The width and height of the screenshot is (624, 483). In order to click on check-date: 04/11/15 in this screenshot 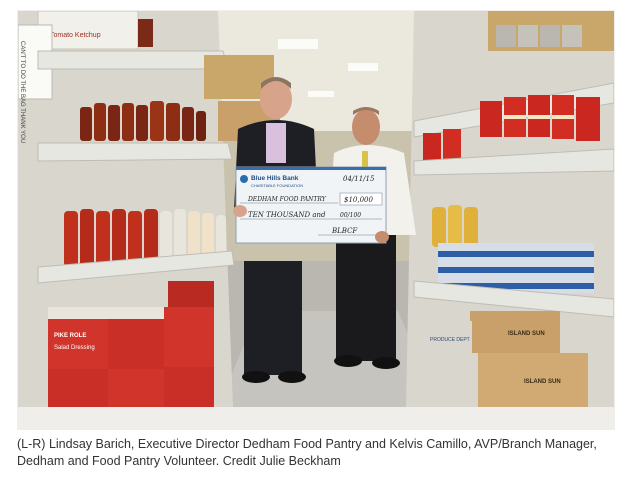, I will do `click(359, 179)`.